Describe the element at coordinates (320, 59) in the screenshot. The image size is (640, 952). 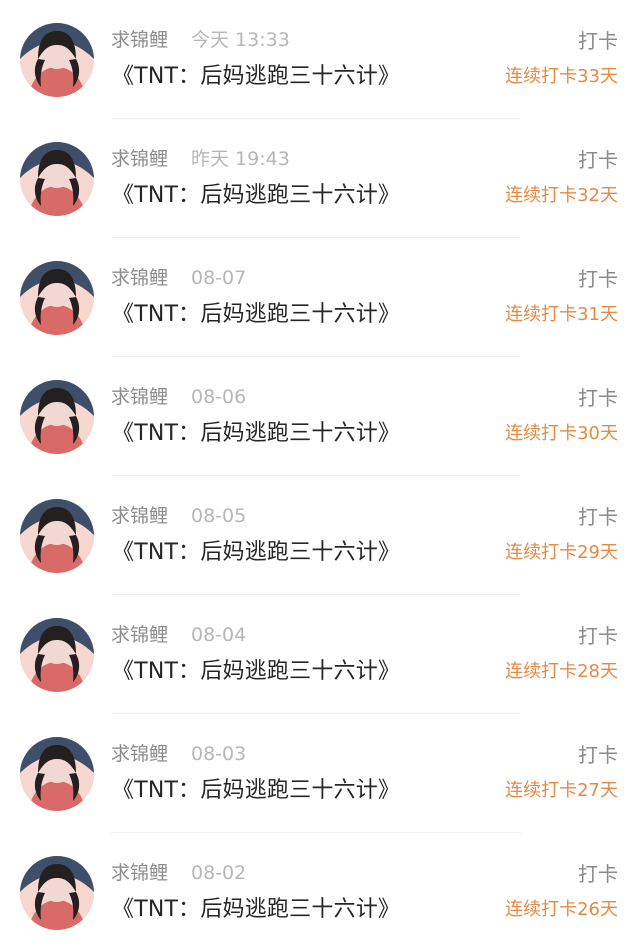
I see `list-item: 求锦鲤 今天 13:33 《TNT：后妈逃跑三十六计》 打卡 连续打卡33天` at that location.